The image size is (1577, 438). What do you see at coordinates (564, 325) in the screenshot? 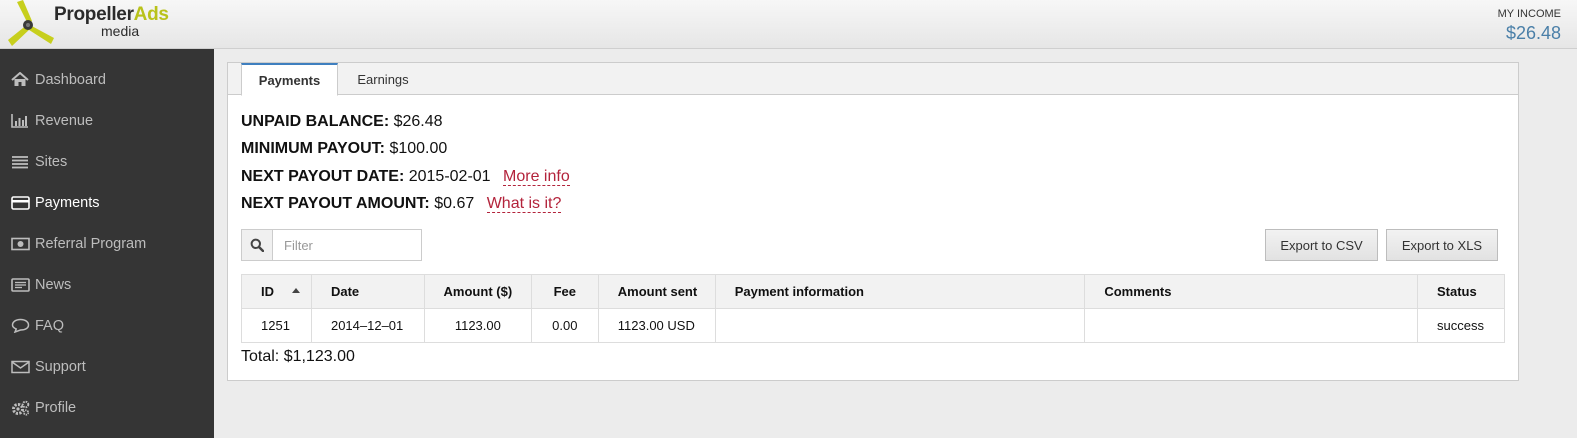
I see `cell-fee: 0.00` at bounding box center [564, 325].